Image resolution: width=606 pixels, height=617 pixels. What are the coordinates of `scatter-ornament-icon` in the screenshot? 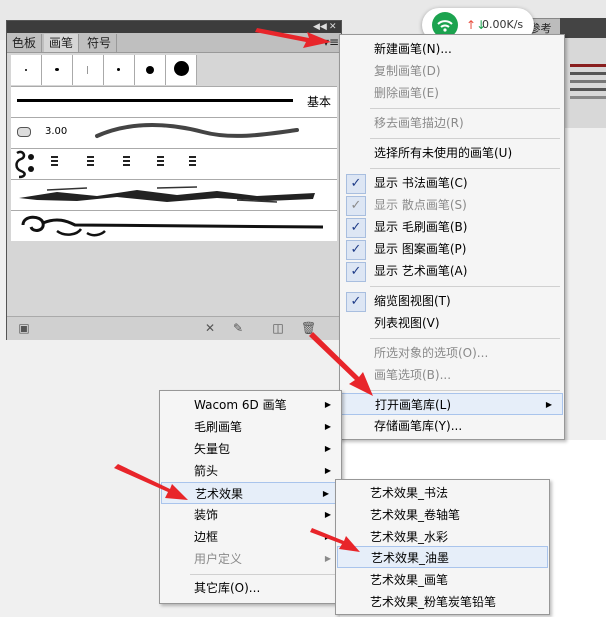 It's located at (24, 164).